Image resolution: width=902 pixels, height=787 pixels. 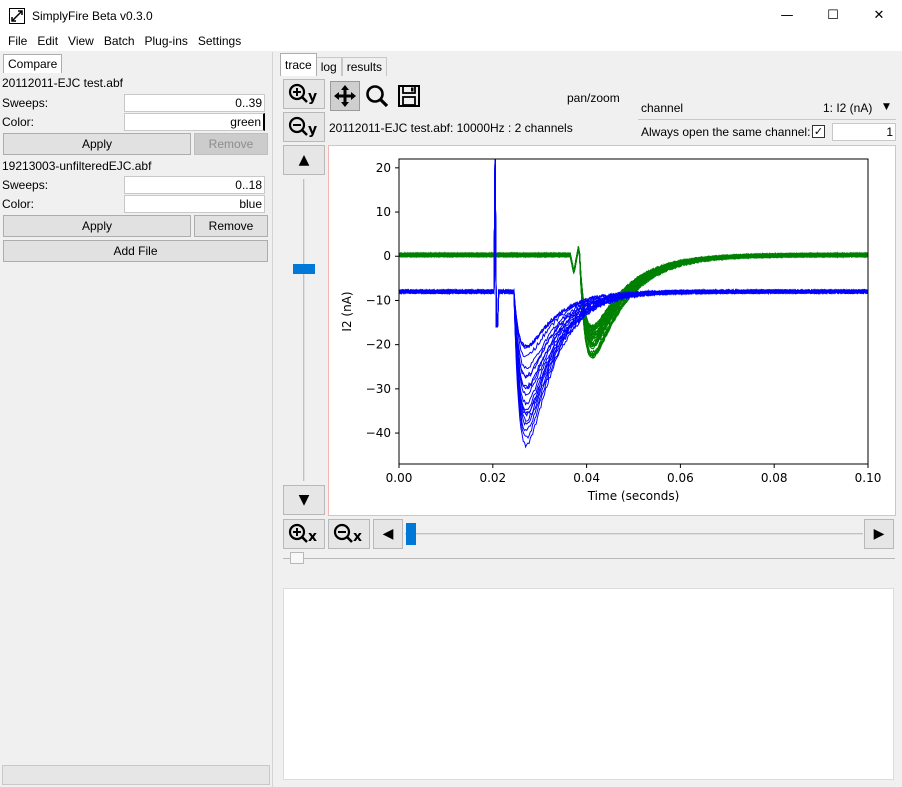 I want to click on x-tick-label: 0.06, so click(x=680, y=478).